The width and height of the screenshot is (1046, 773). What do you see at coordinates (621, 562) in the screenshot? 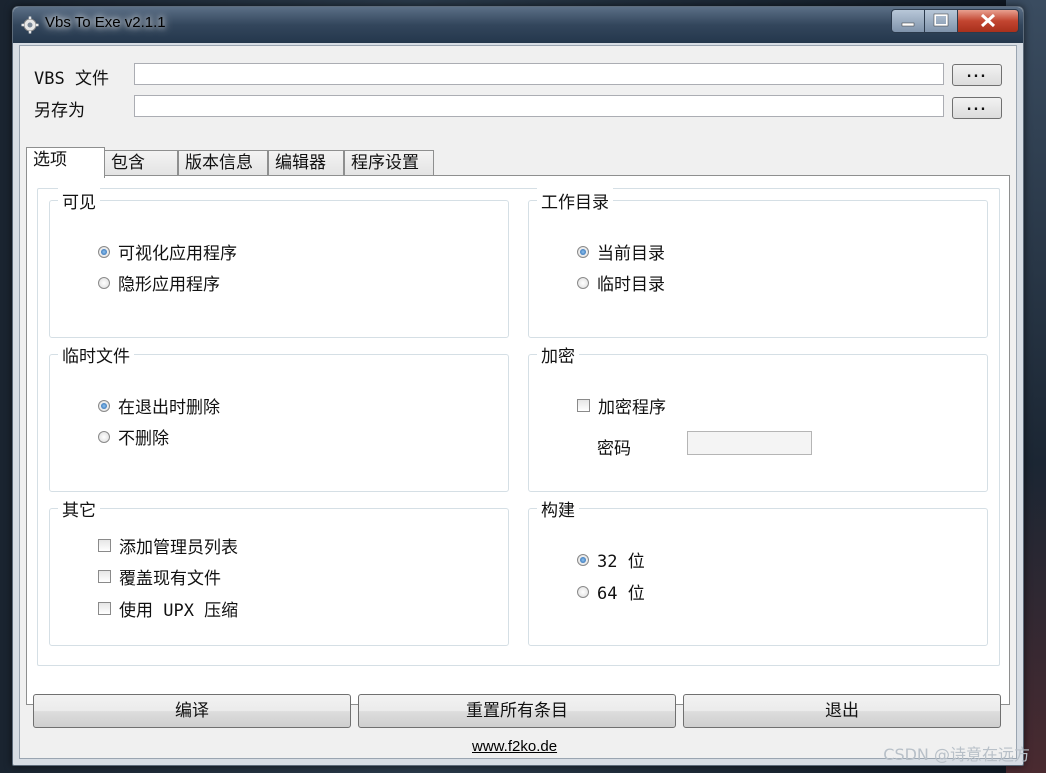
I see `radio-label: 32 位` at bounding box center [621, 562].